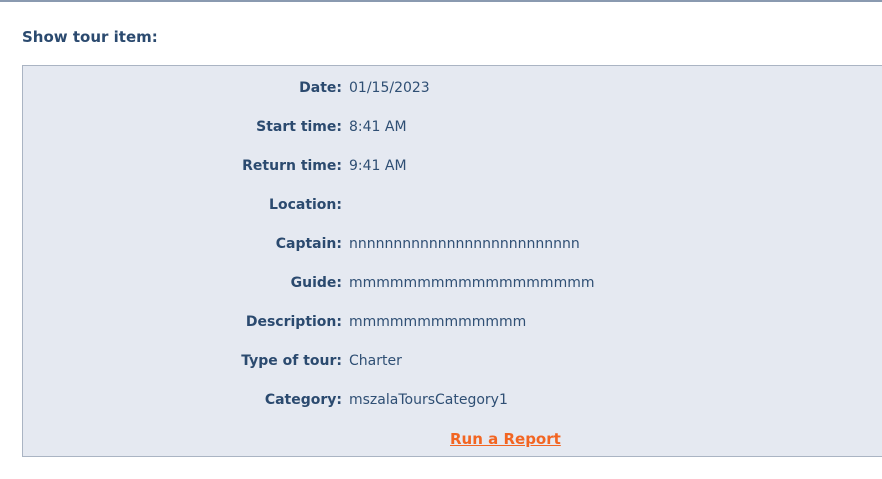  What do you see at coordinates (389, 88) in the screenshot?
I see `date-value: 01/15/2023` at bounding box center [389, 88].